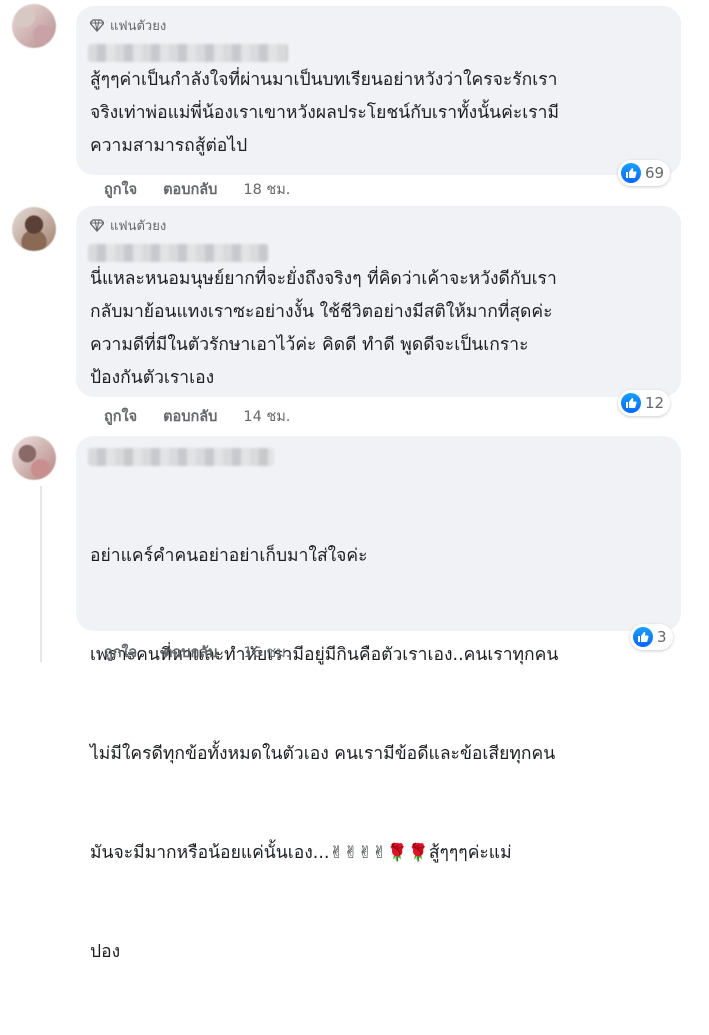  I want to click on thread-line, so click(41, 574).